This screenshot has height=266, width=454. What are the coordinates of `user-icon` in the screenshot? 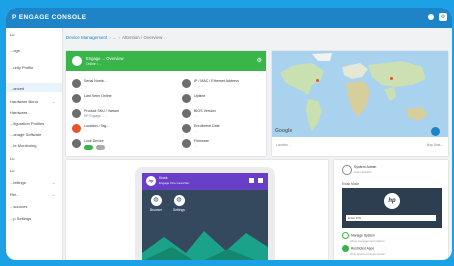 It's located at (347, 170).